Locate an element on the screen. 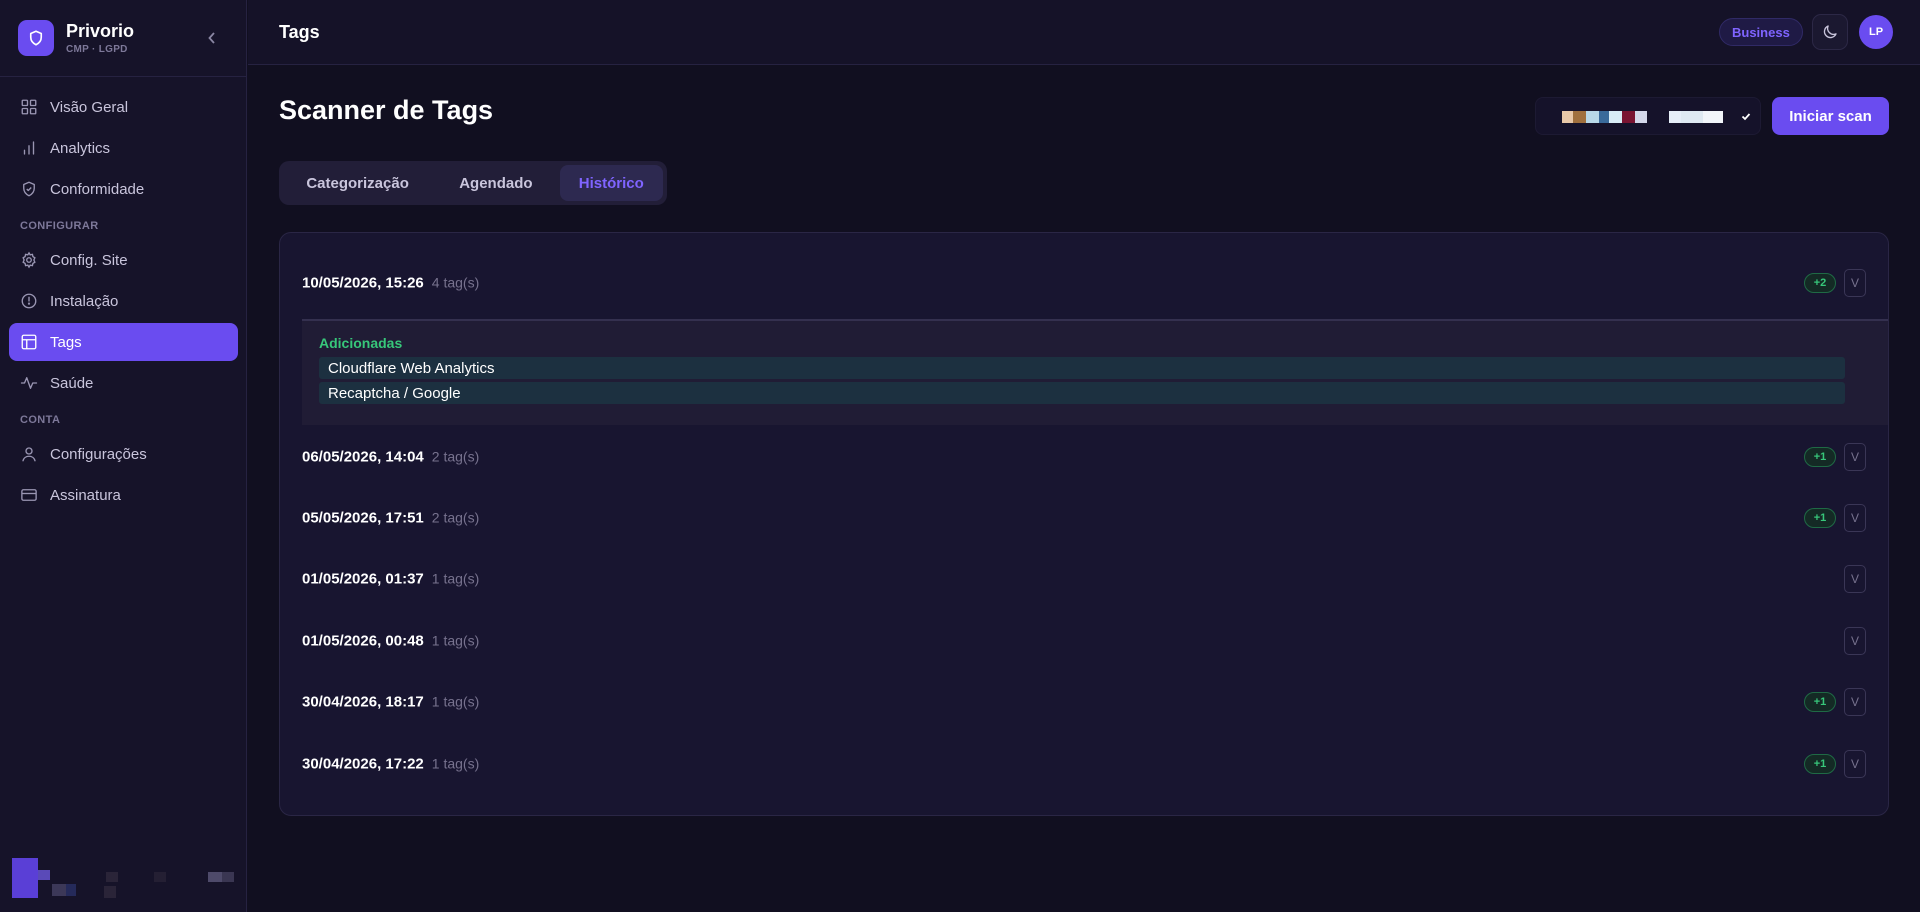 This screenshot has width=1920, height=912. entry-date: 10/05/2026, 15:26 4 tag(s) is located at coordinates (390, 283).